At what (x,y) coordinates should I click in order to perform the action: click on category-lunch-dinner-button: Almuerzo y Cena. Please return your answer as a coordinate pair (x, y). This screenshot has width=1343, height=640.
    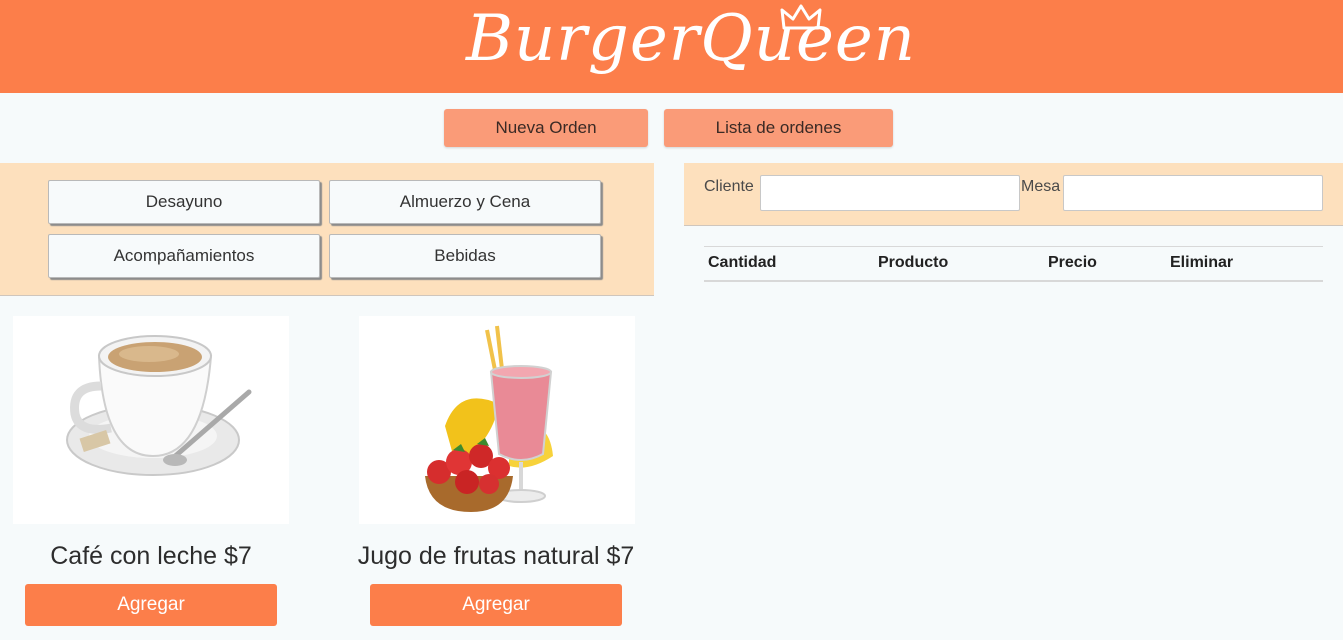
    Looking at the image, I should click on (465, 202).